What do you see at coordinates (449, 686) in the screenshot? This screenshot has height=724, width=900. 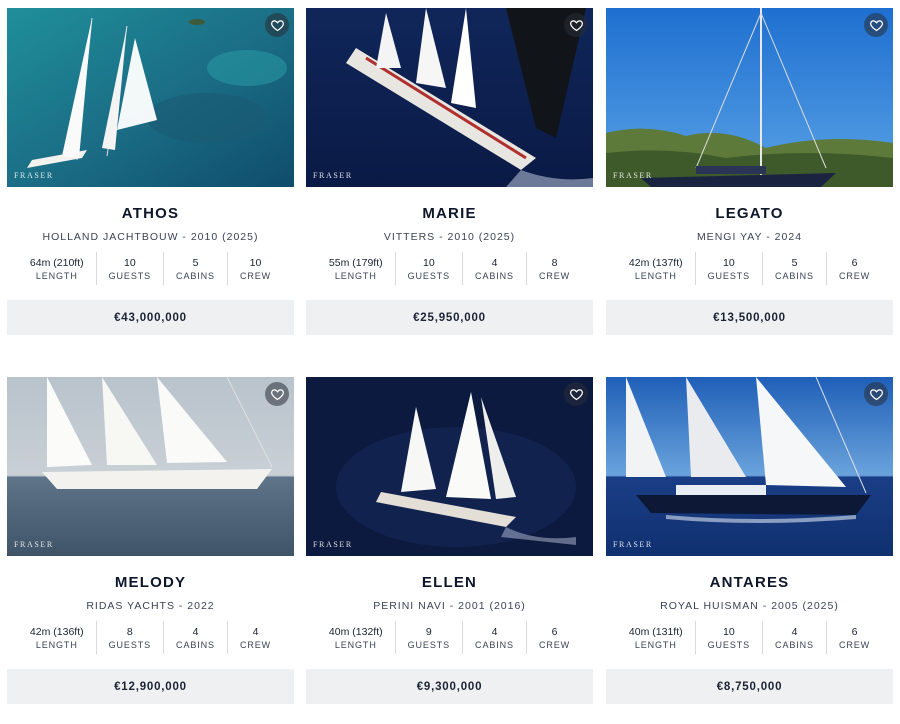 I see `yacht-price: €9,300,000` at bounding box center [449, 686].